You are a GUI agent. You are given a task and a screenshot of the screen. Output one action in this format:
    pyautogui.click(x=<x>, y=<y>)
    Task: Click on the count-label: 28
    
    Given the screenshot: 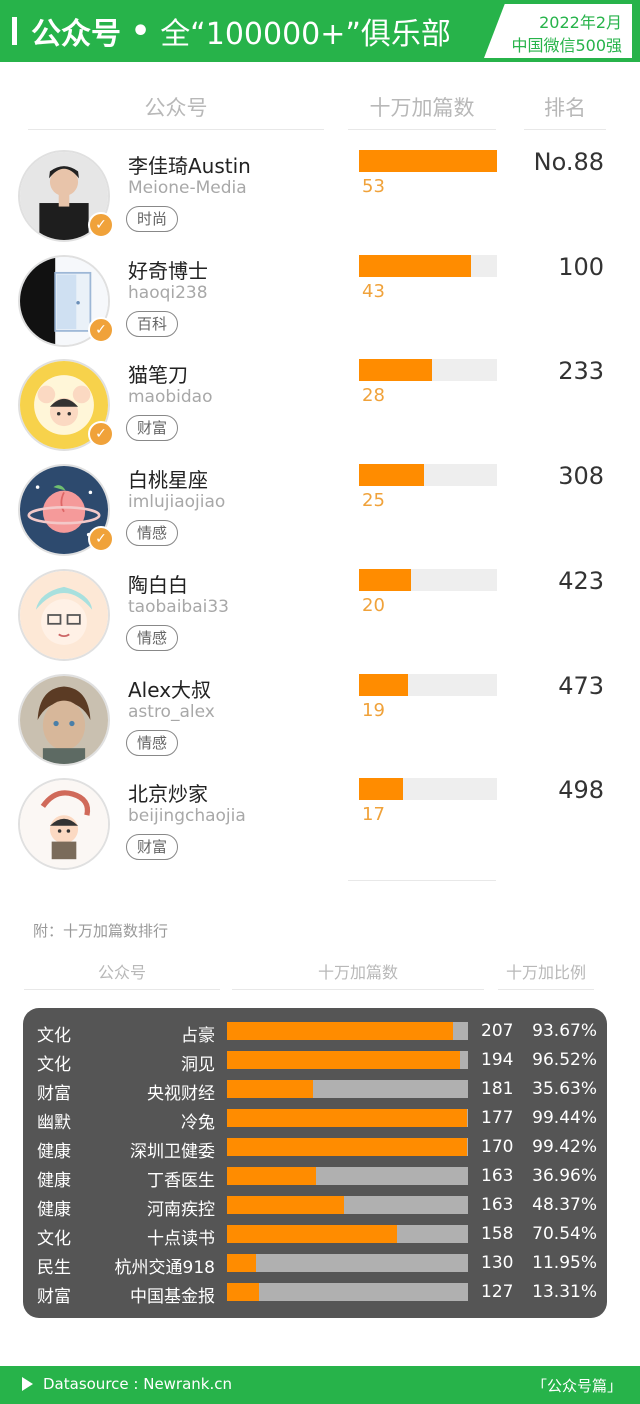 What is the action you would take?
    pyautogui.click(x=373, y=396)
    